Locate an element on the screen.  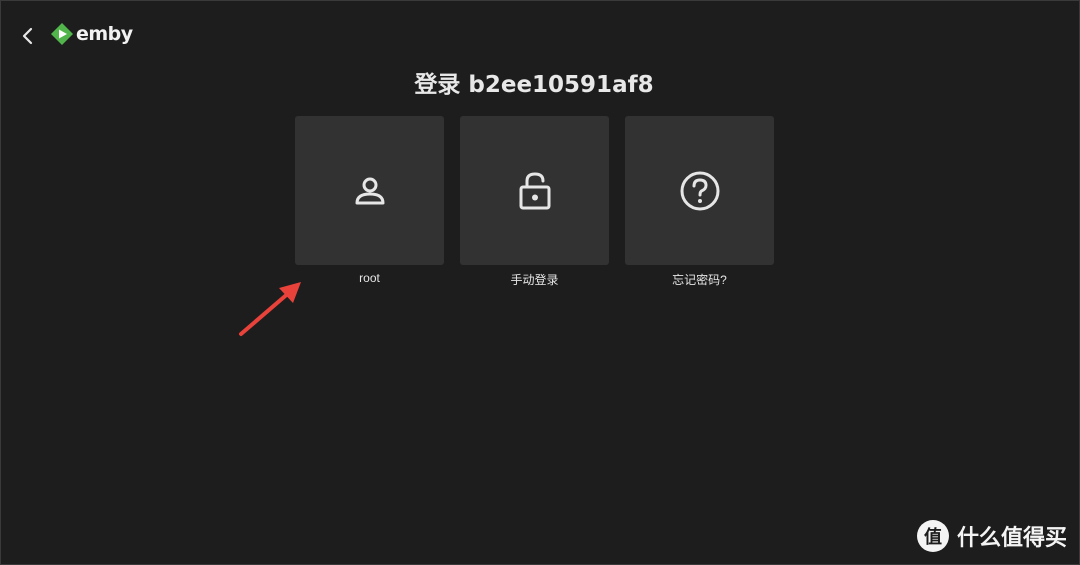
manual-login-card: 手动登录 is located at coordinates (534, 202).